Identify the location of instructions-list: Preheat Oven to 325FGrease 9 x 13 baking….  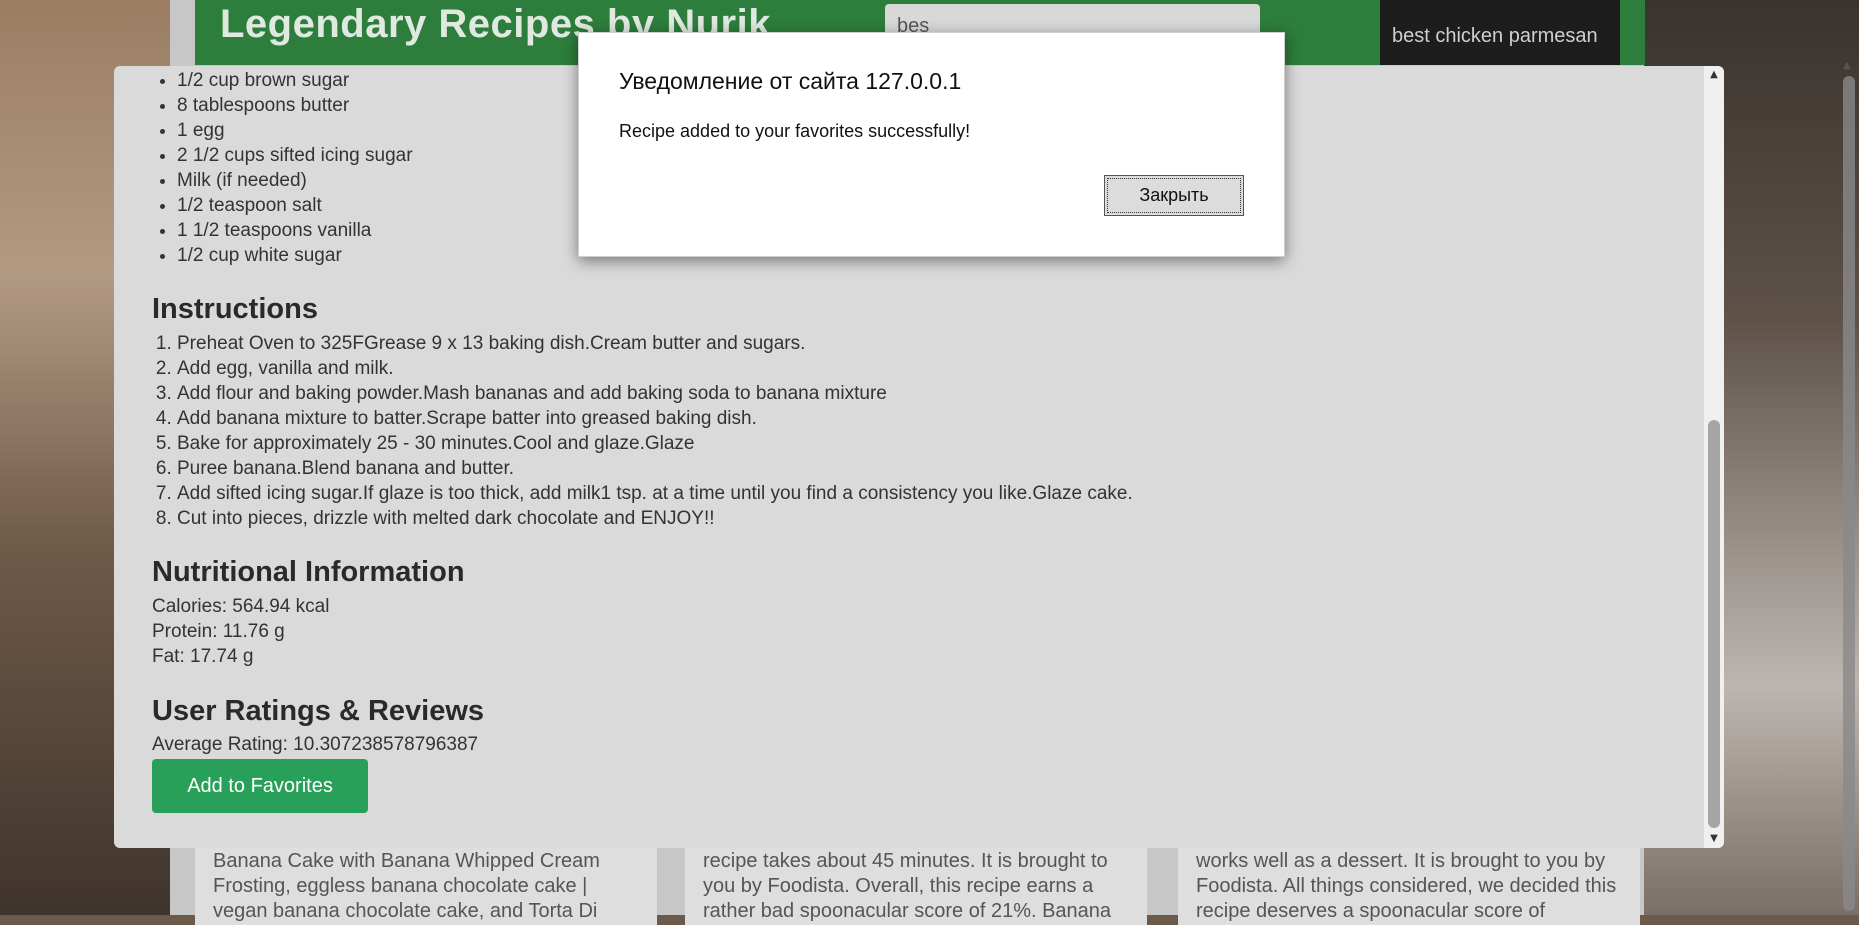
(642, 431).